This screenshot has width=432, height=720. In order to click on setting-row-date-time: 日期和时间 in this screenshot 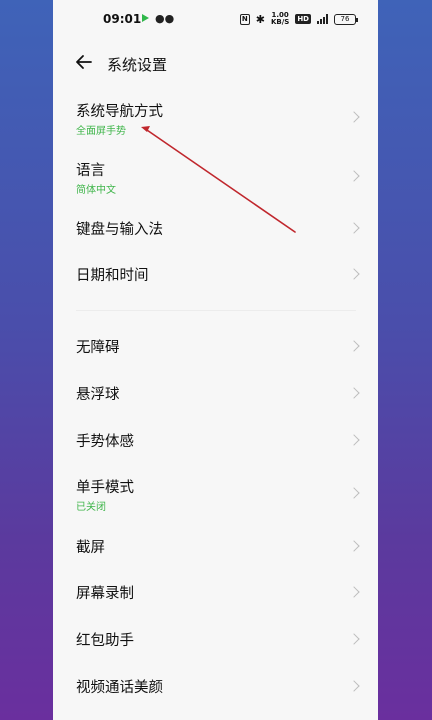, I will do `click(215, 275)`.